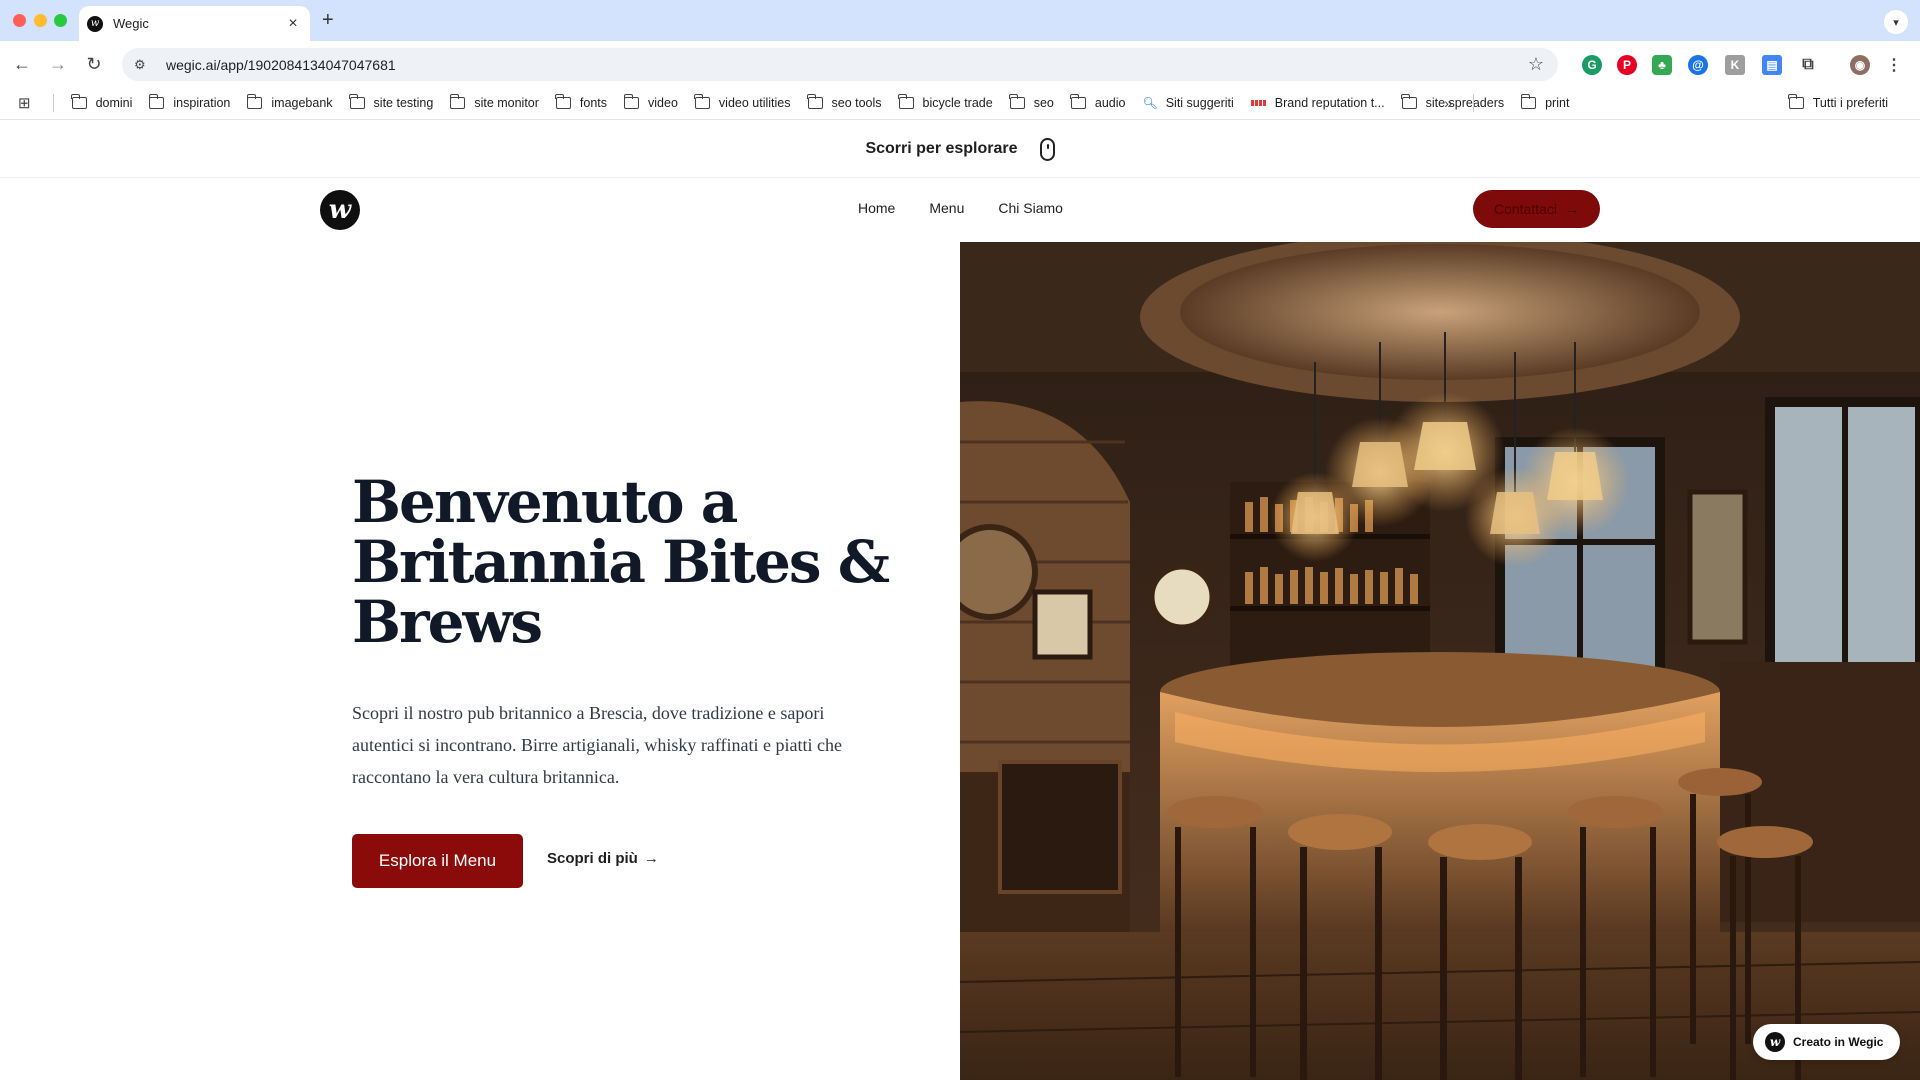  I want to click on grammarly-extension-icon: G, so click(1592, 65).